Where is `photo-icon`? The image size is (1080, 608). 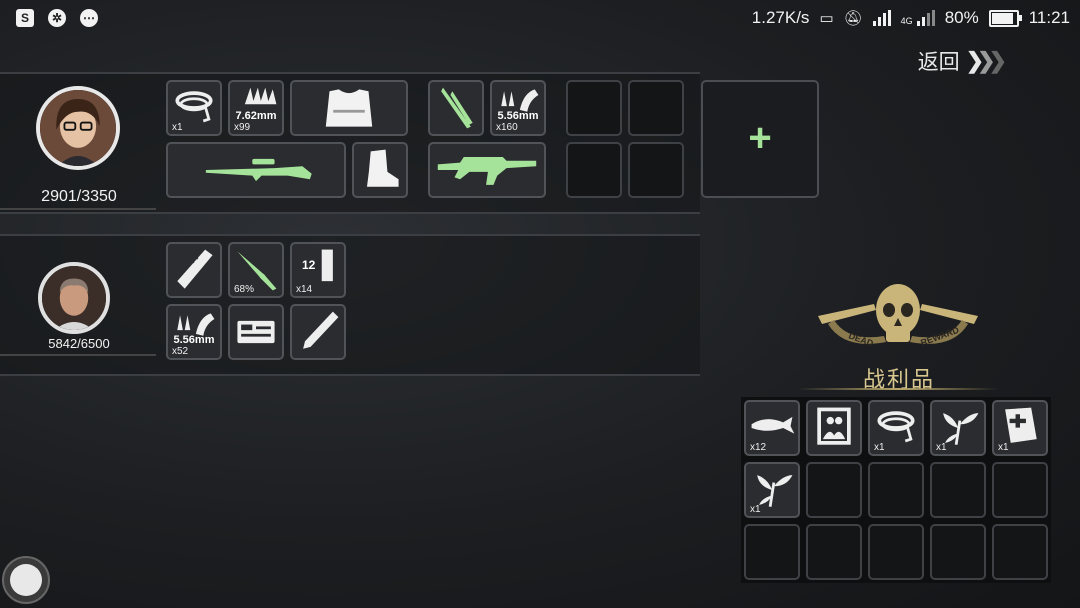
photo-icon is located at coordinates (834, 426).